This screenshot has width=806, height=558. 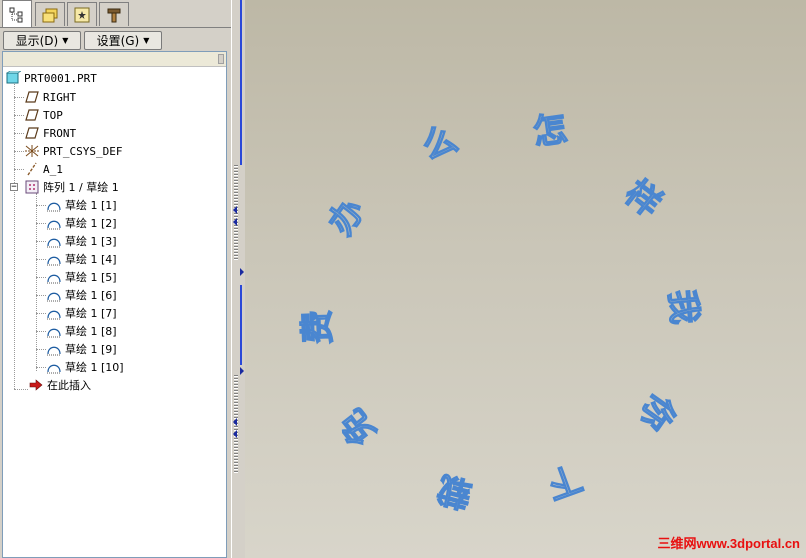 What do you see at coordinates (32, 151) in the screenshot?
I see `coordinate-system-icon` at bounding box center [32, 151].